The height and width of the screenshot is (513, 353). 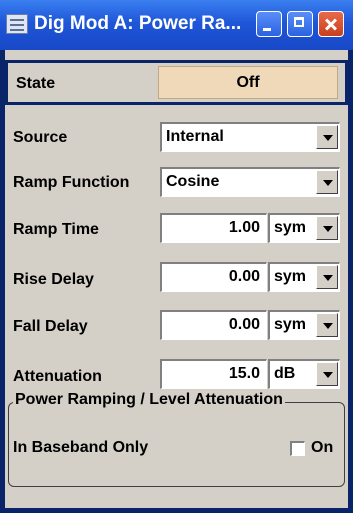 I want to click on ramp-time-label: Ramp Time, so click(x=56, y=229).